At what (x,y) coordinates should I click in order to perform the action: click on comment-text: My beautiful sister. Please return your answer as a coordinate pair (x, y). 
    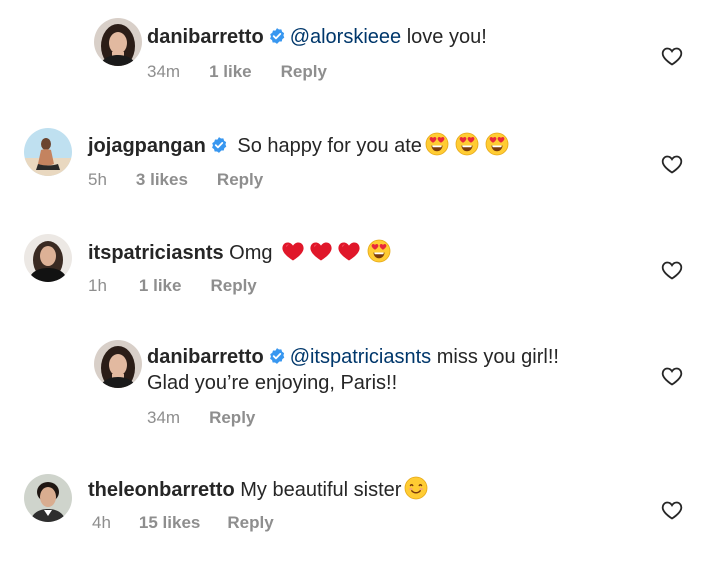
    Looking at the image, I should click on (318, 490).